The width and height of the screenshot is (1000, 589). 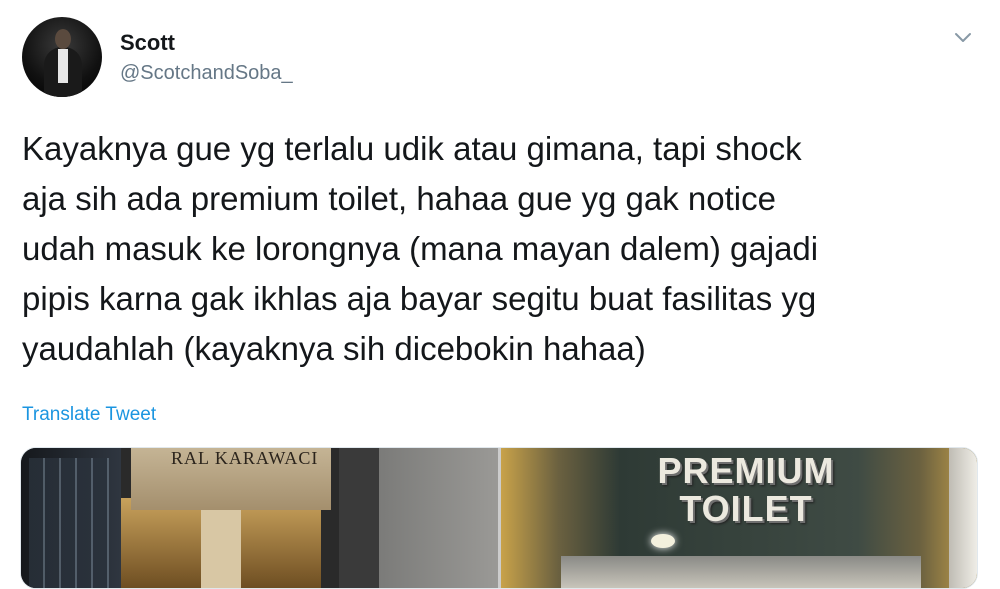 I want to click on photo-concrete-wall, so click(x=438, y=518).